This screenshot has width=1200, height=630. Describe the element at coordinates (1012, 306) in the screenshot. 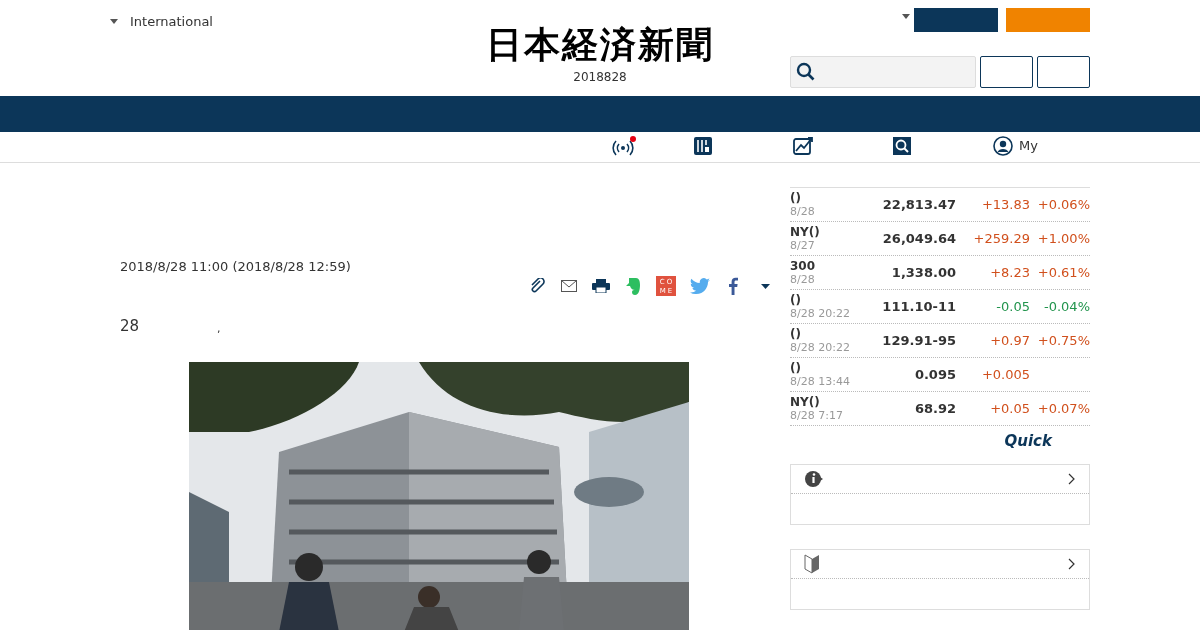

I see `market-change: -0.05` at that location.